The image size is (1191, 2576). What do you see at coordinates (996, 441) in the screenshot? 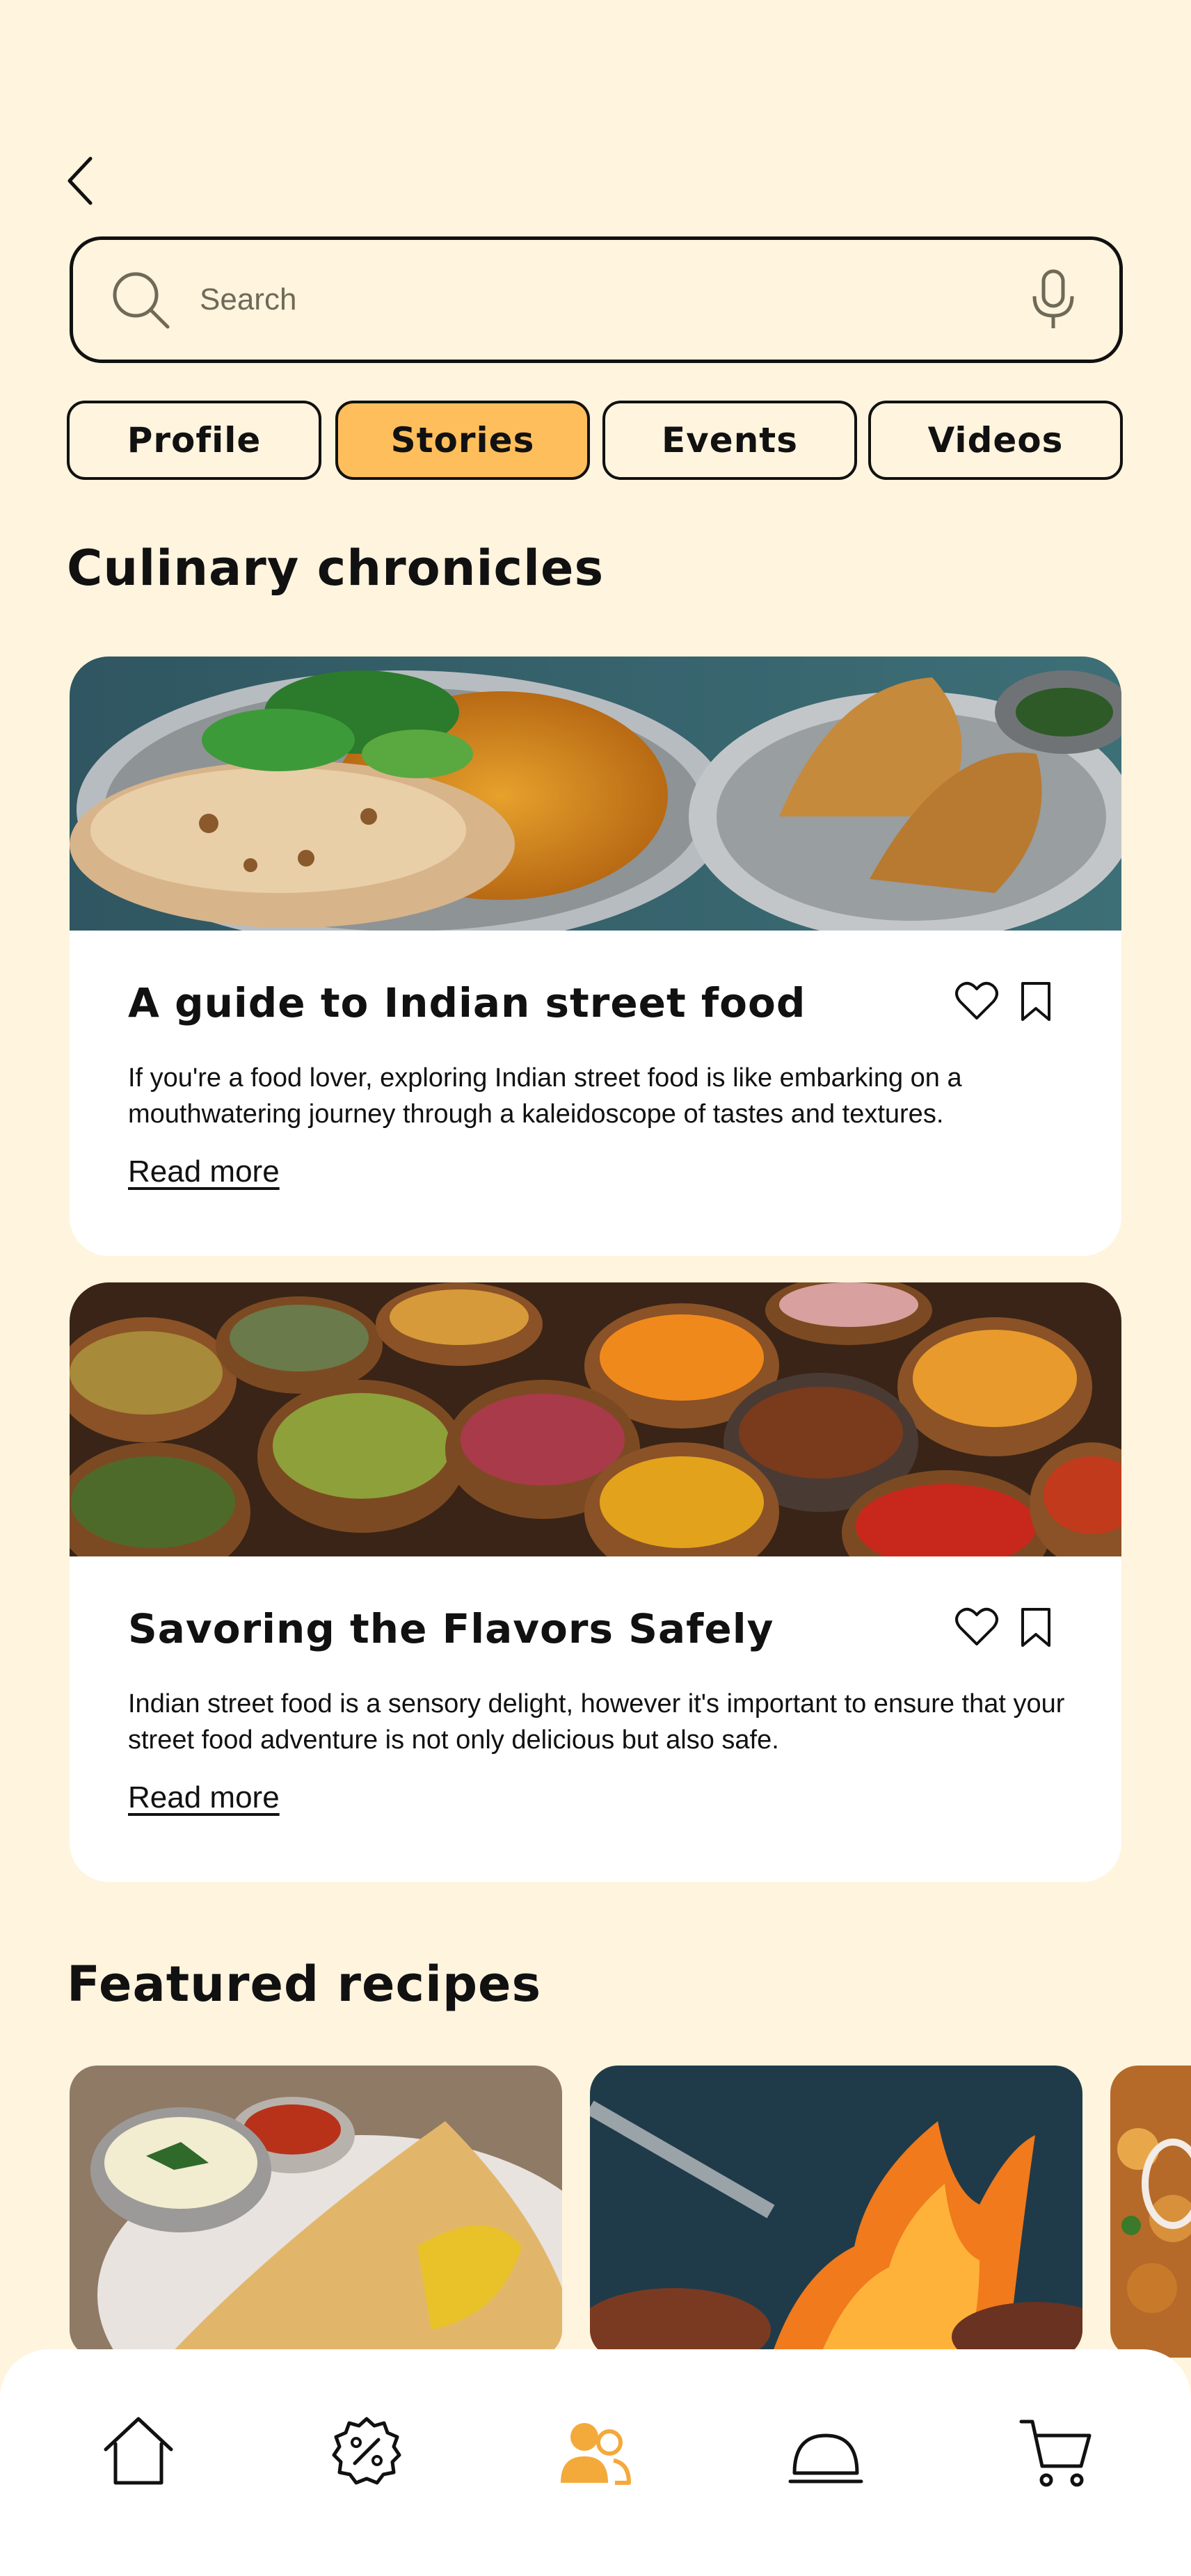
I see `tab-videos: Videos` at bounding box center [996, 441].